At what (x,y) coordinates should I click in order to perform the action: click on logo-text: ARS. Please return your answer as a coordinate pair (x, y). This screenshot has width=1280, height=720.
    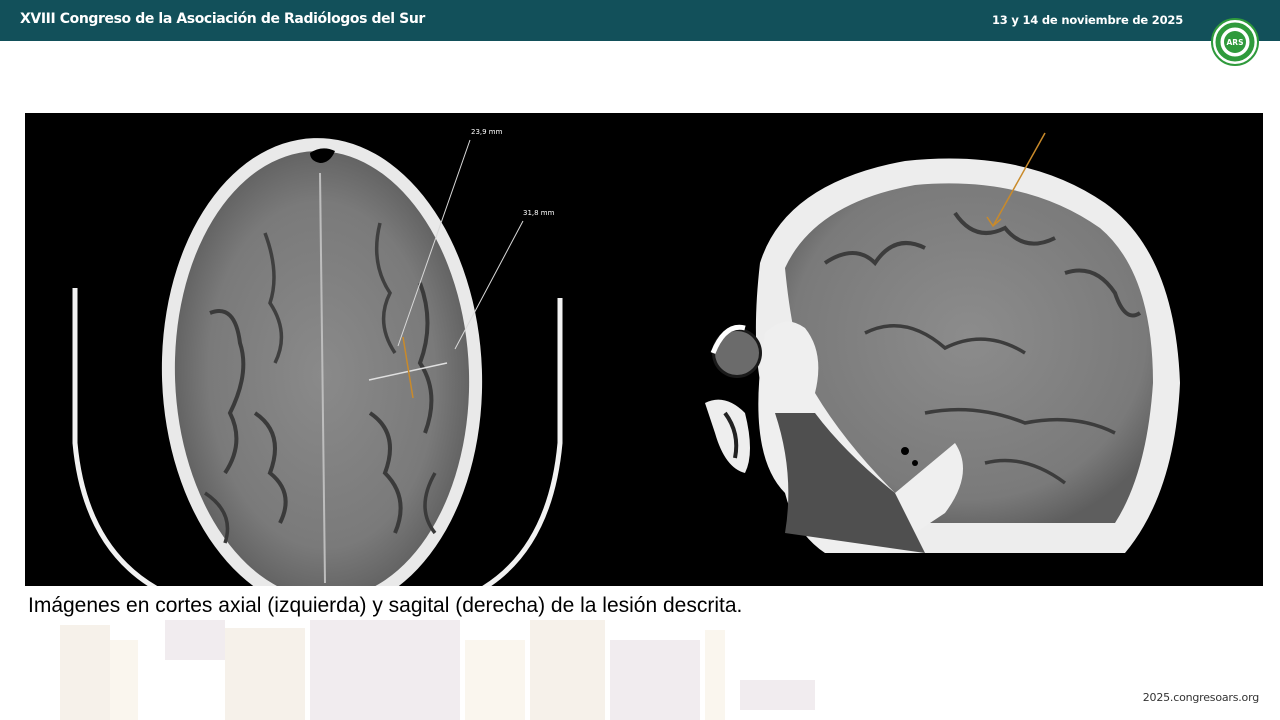
    Looking at the image, I should click on (1235, 42).